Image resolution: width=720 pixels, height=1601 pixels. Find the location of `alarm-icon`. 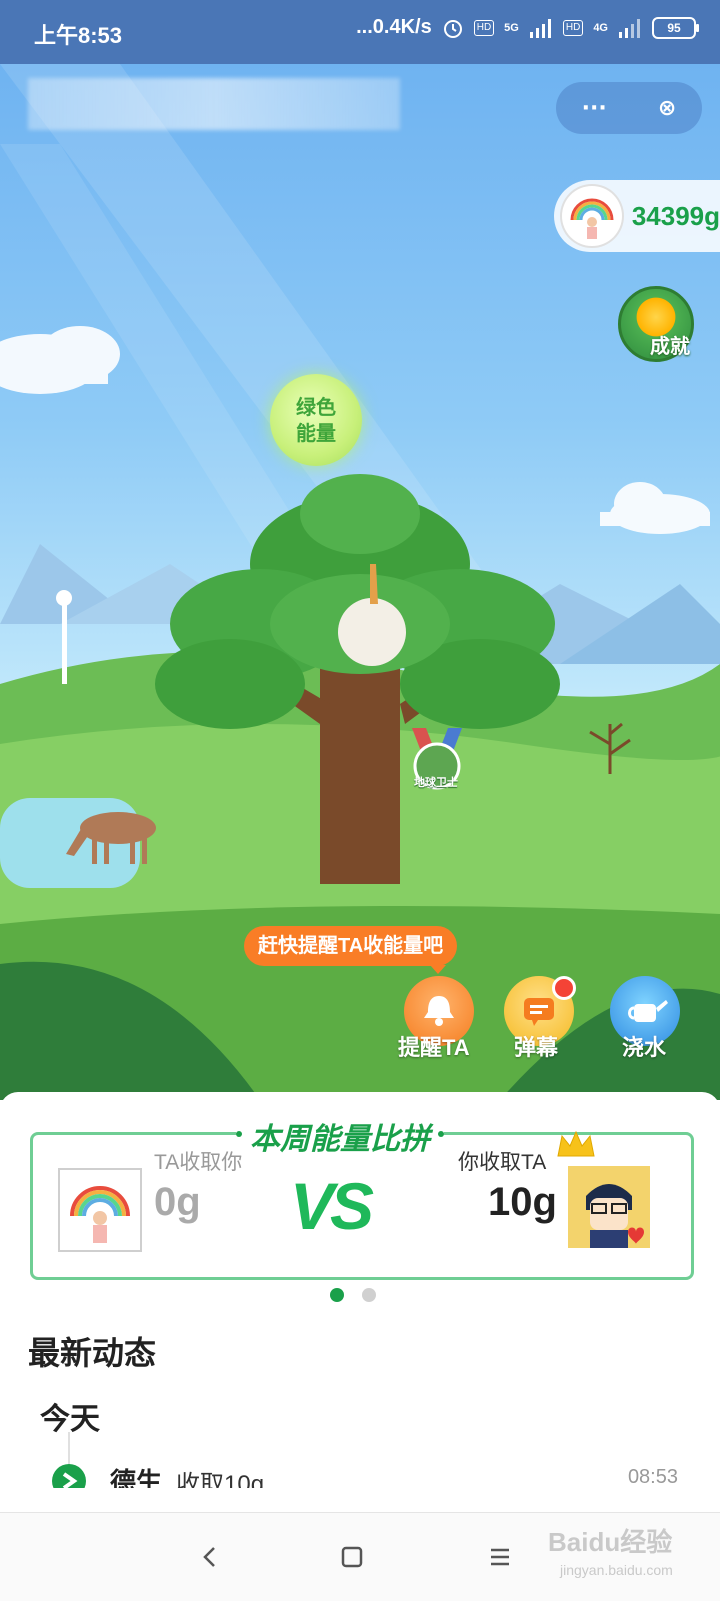

alarm-icon is located at coordinates (452, 28).